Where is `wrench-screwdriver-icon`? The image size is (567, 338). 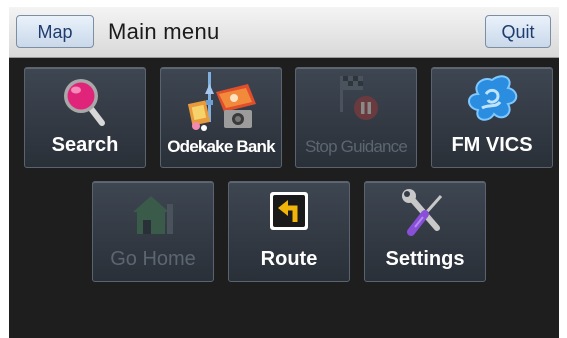
wrench-screwdriver-icon is located at coordinates (425, 215).